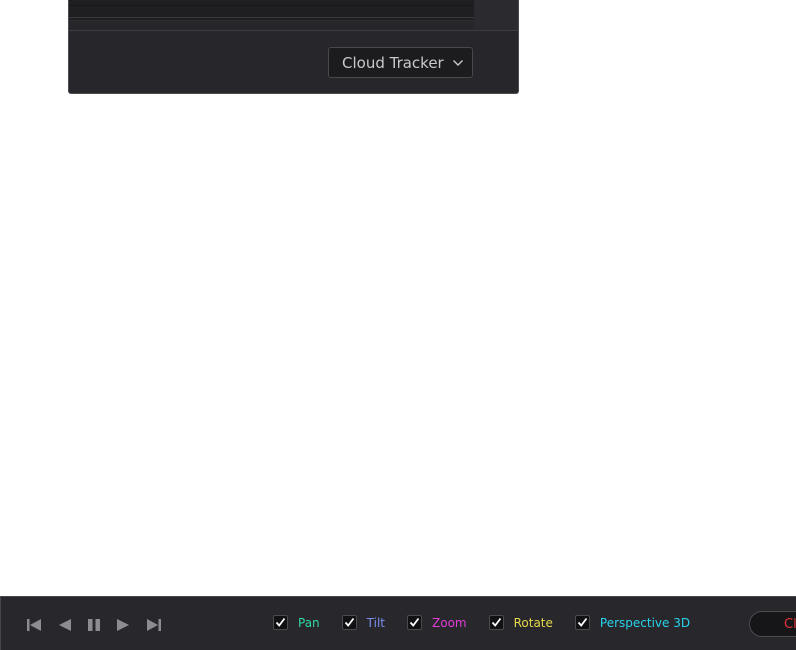 The width and height of the screenshot is (796, 650). What do you see at coordinates (293, 30) in the screenshot?
I see `panel-divider` at bounding box center [293, 30].